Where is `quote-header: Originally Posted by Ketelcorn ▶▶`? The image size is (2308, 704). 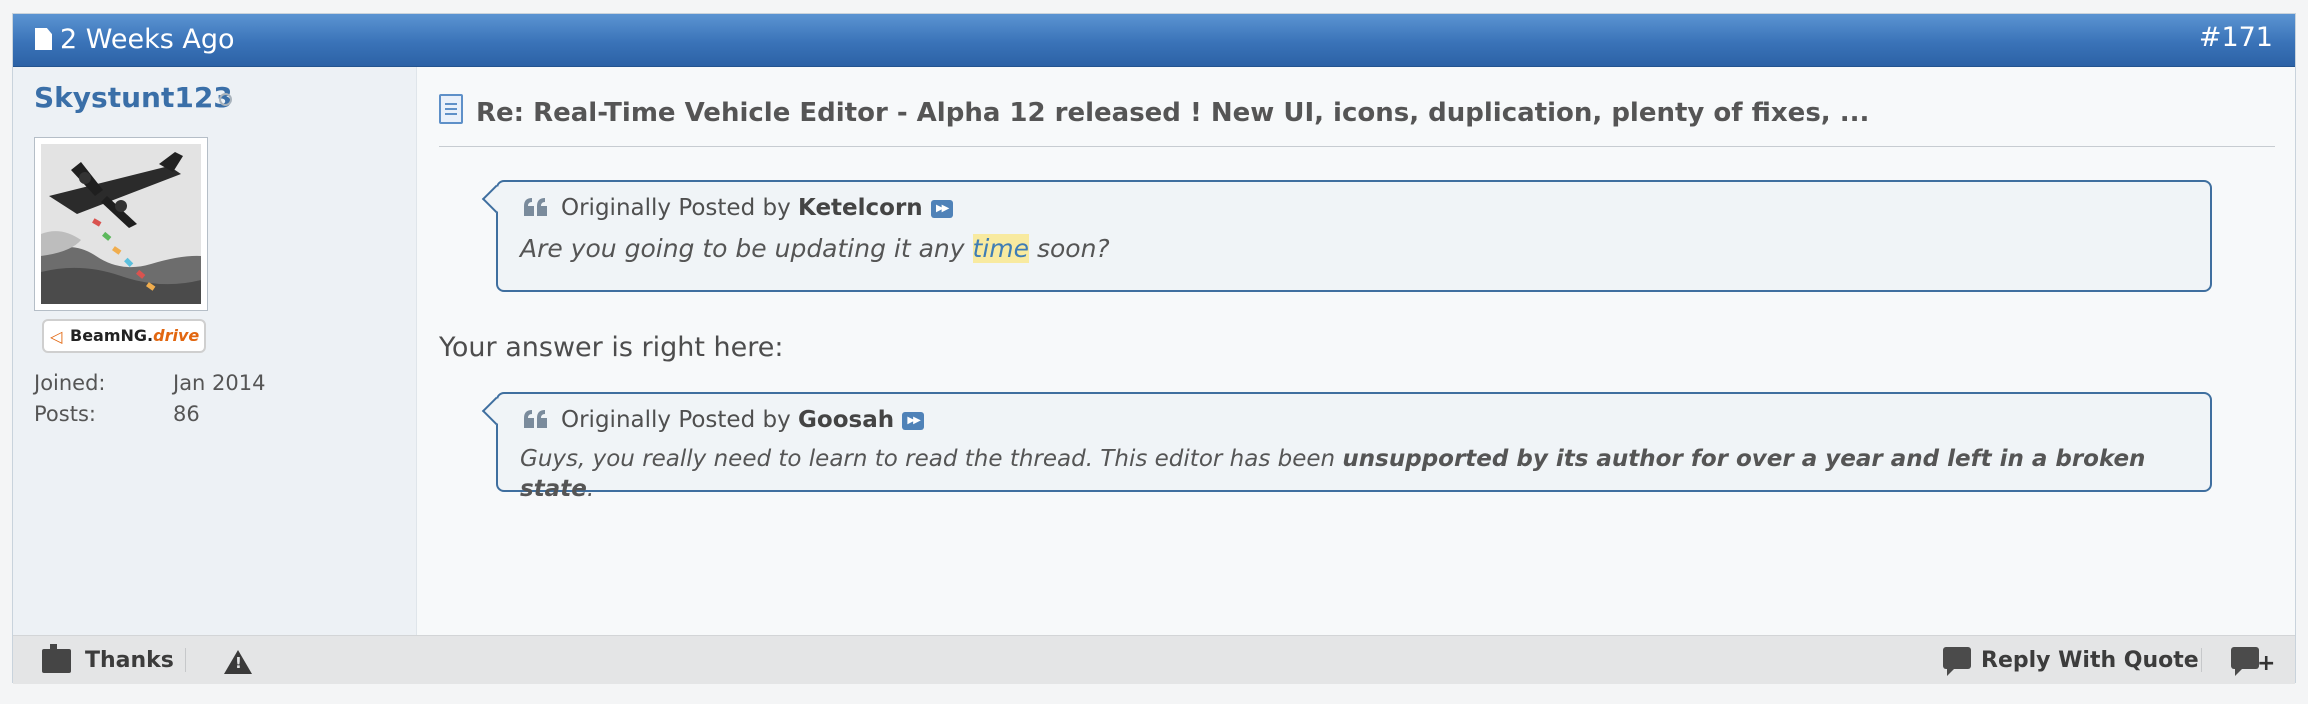
quote-header: Originally Posted by Ketelcorn ▶▶ is located at coordinates (757, 208).